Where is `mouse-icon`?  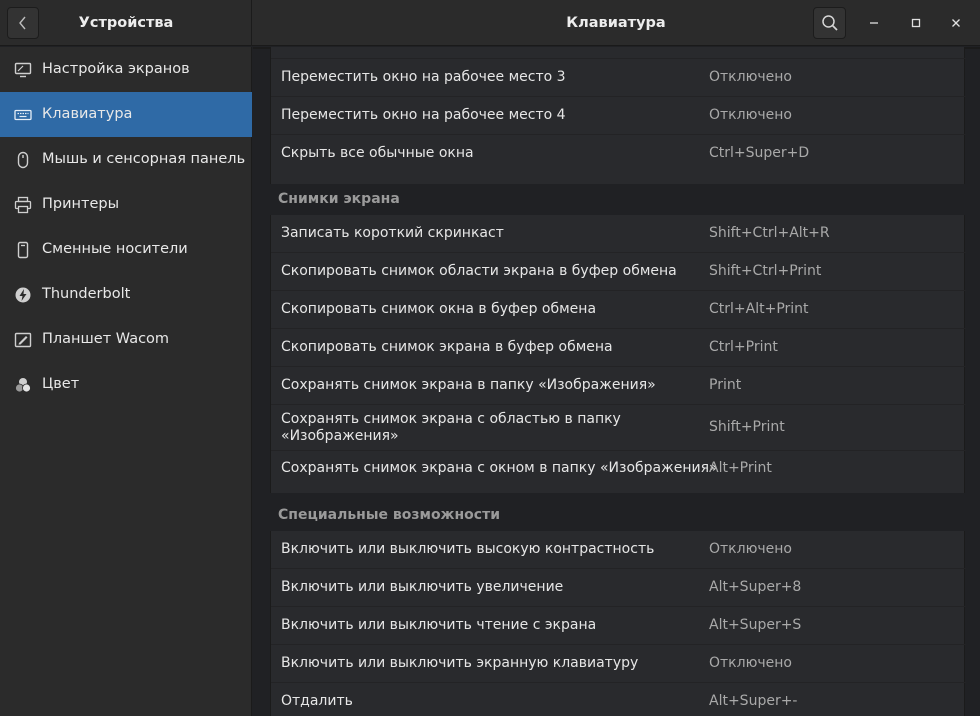
mouse-icon is located at coordinates (23, 160).